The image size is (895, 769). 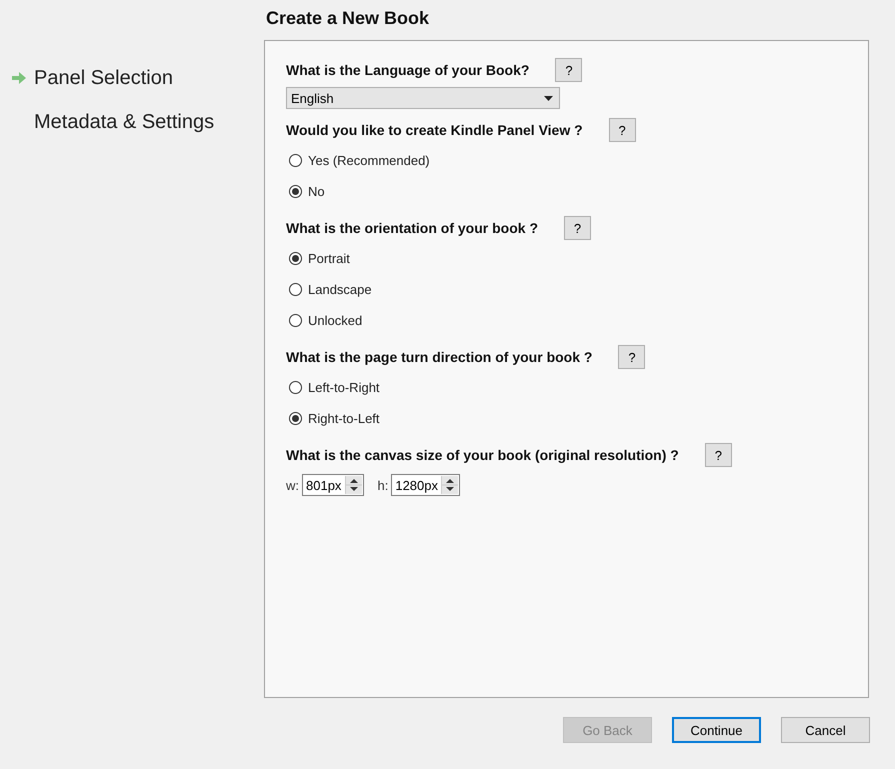 What do you see at coordinates (825, 730) in the screenshot?
I see `wizard-button: Cancel` at bounding box center [825, 730].